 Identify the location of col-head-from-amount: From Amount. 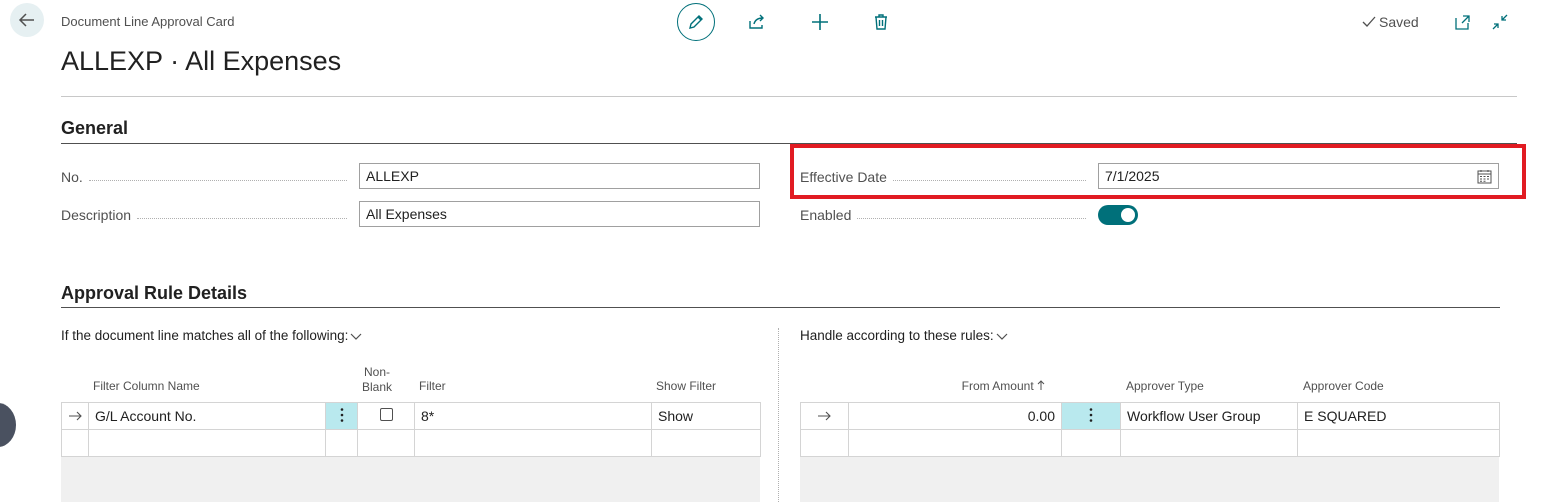
(972, 386).